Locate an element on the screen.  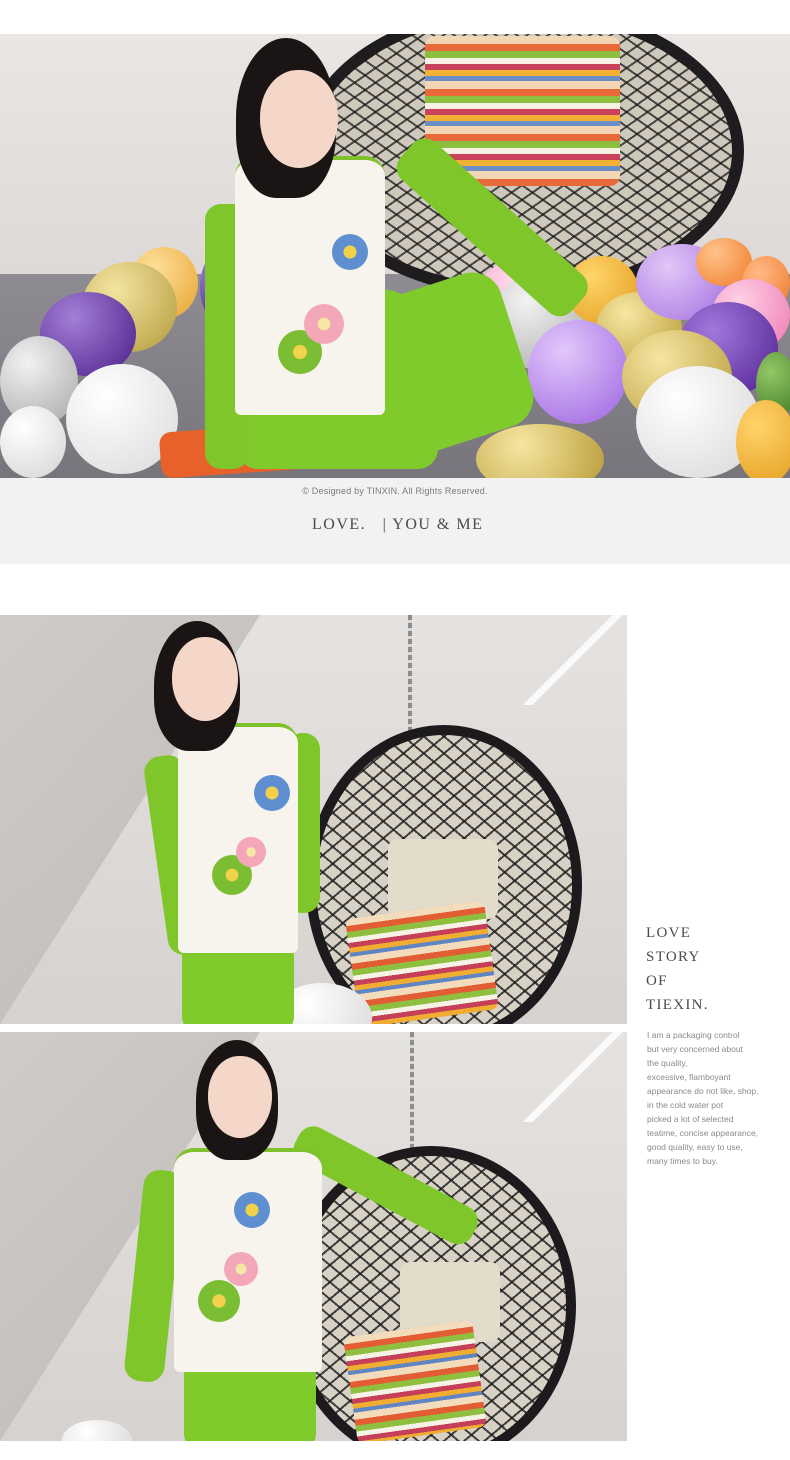
story-body-line: in the cold water pot is located at coordinates (685, 1105).